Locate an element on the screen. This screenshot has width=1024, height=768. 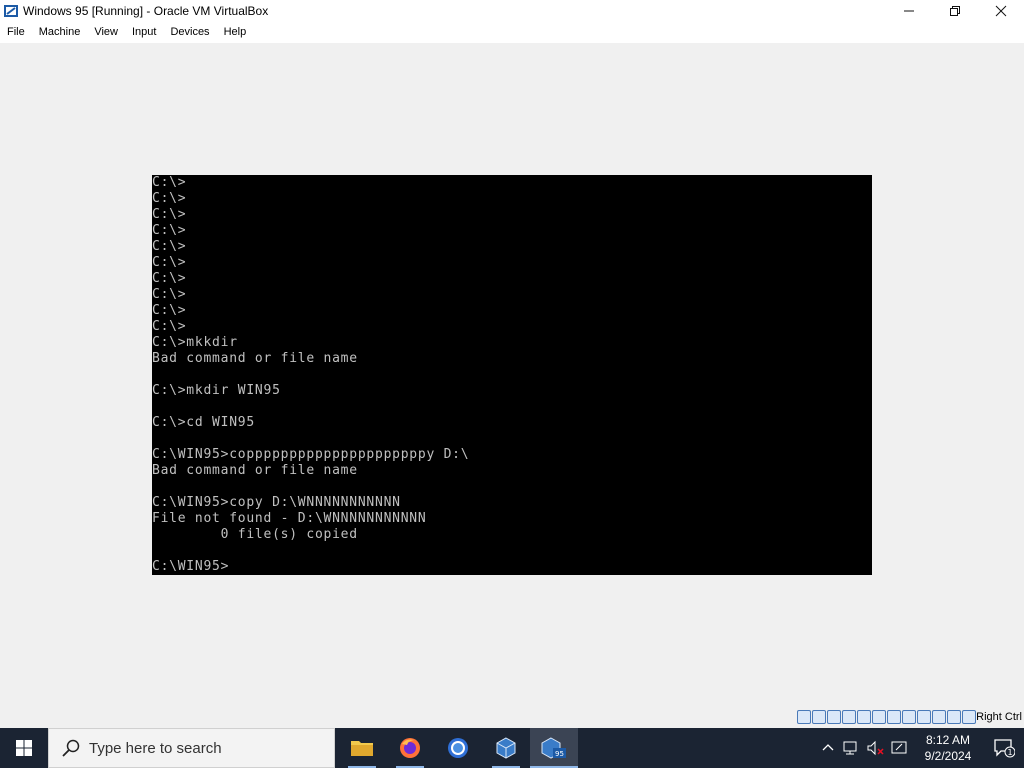
start-button is located at coordinates (24, 748).